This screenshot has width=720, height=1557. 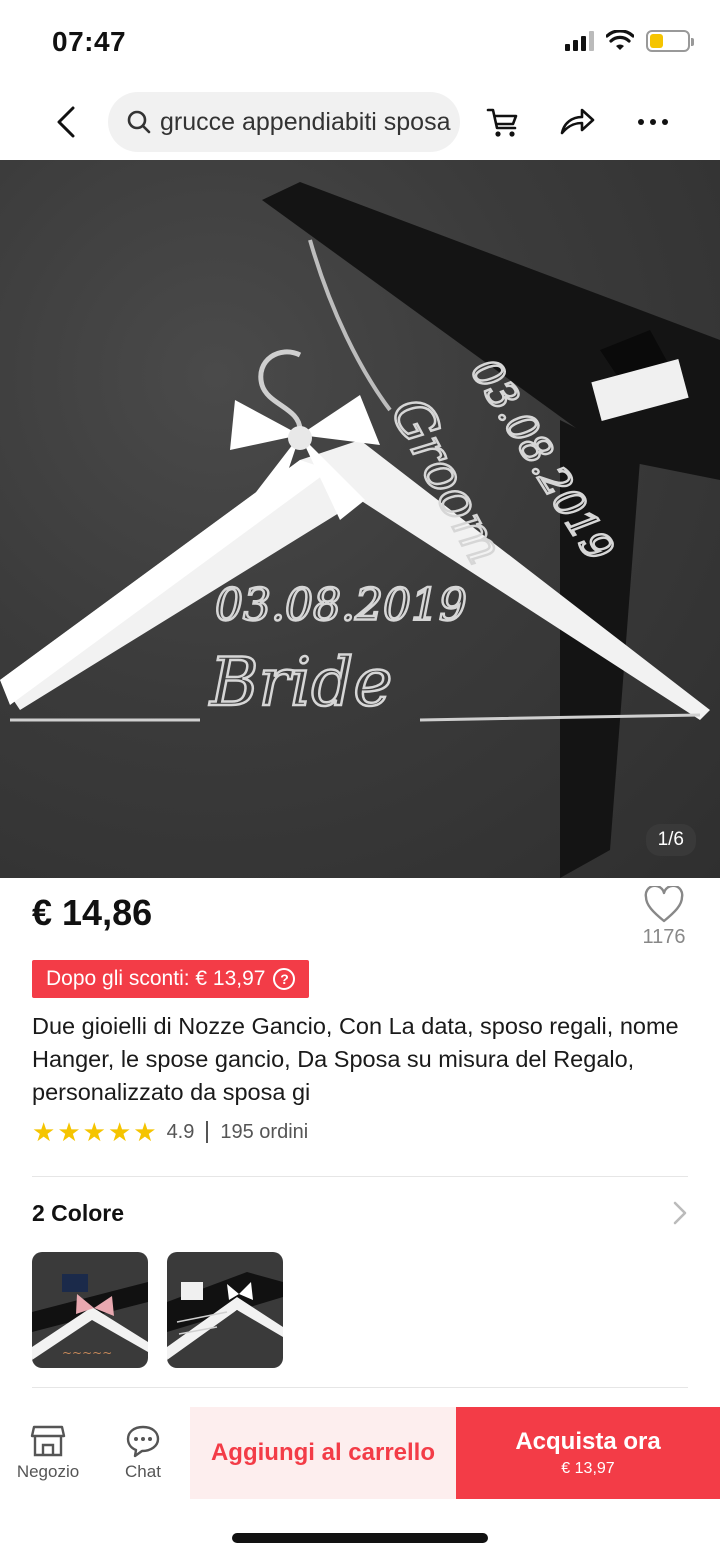 What do you see at coordinates (360, 43) in the screenshot?
I see `status-bar: 07:47` at bounding box center [360, 43].